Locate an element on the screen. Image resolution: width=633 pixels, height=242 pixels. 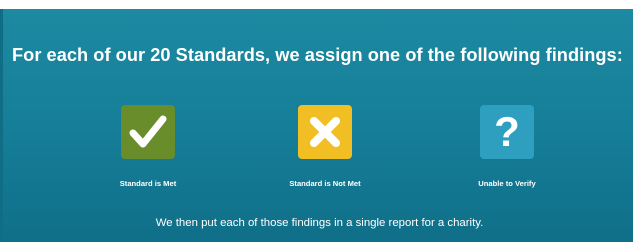
finding-standard-not-met: Standard is Not Met is located at coordinates (325, 146).